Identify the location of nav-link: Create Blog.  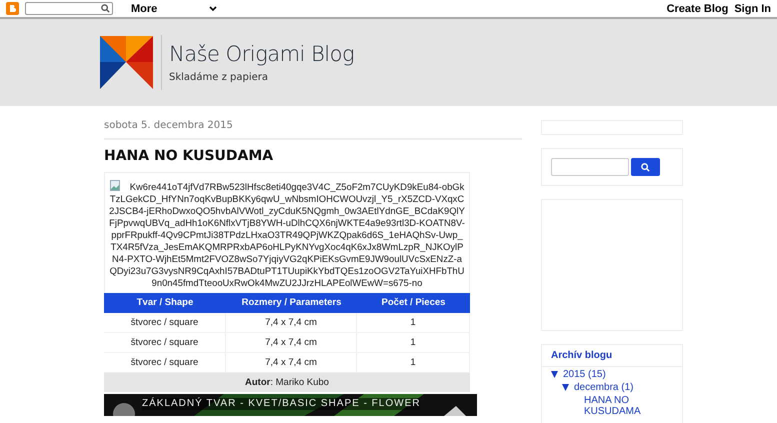
(697, 8).